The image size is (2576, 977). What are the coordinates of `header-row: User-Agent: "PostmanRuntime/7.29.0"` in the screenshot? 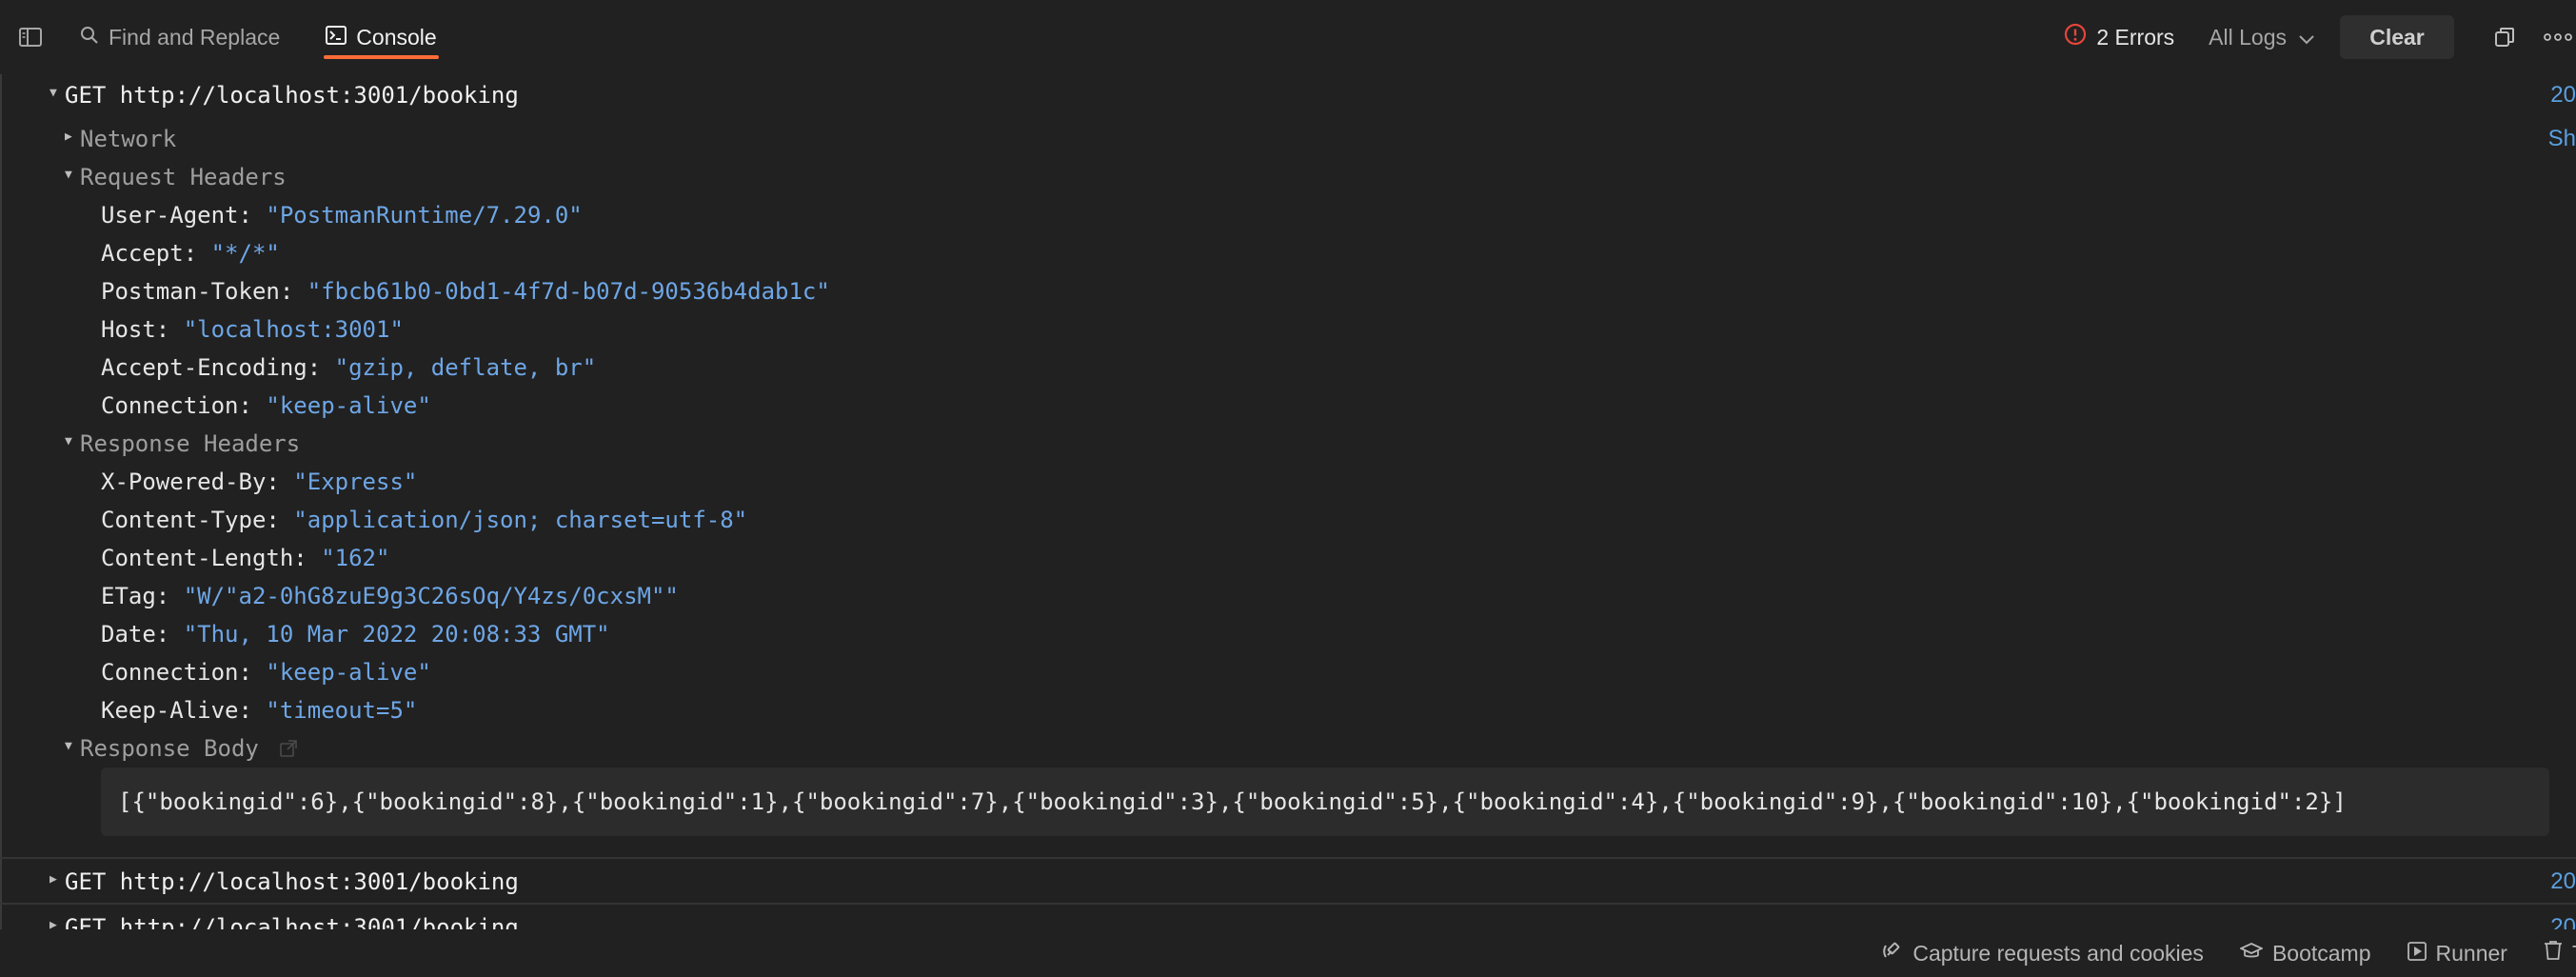 It's located at (342, 215).